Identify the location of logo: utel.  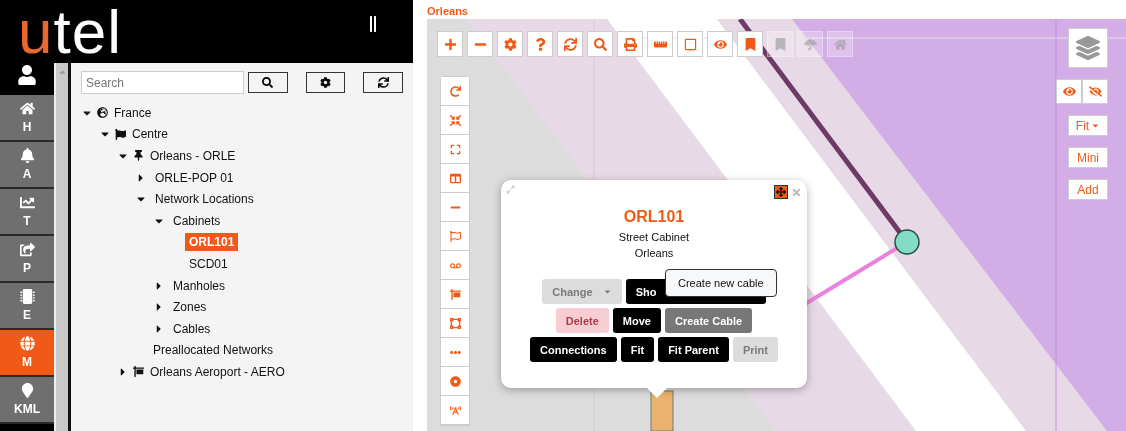
(70, 32).